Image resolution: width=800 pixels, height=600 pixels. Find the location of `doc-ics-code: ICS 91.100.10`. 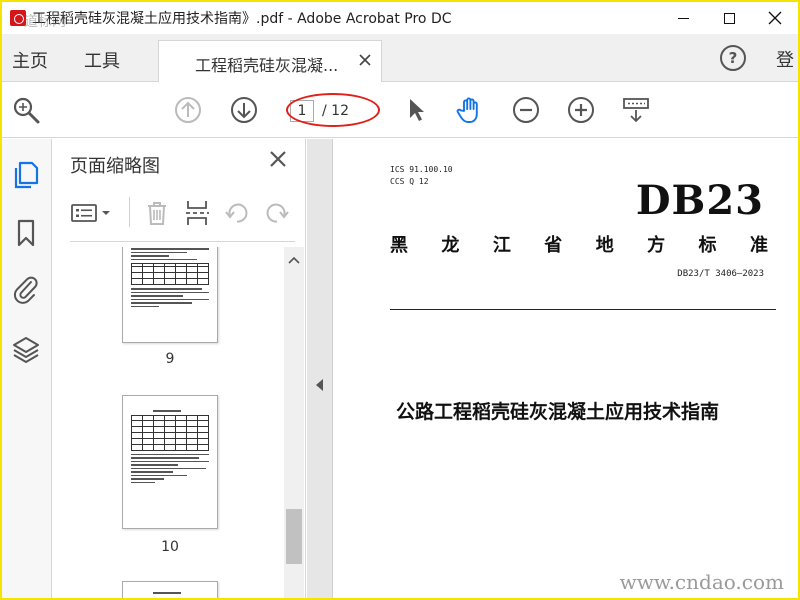

doc-ics-code: ICS 91.100.10 is located at coordinates (421, 169).